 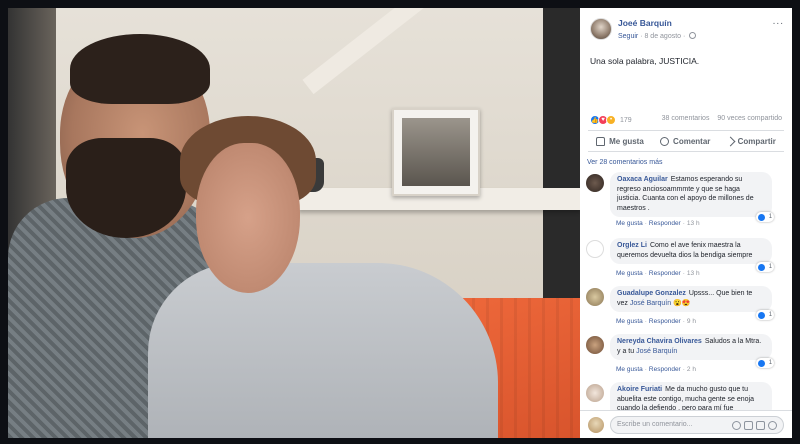 I want to click on photo-picture-frame, so click(x=436, y=152).